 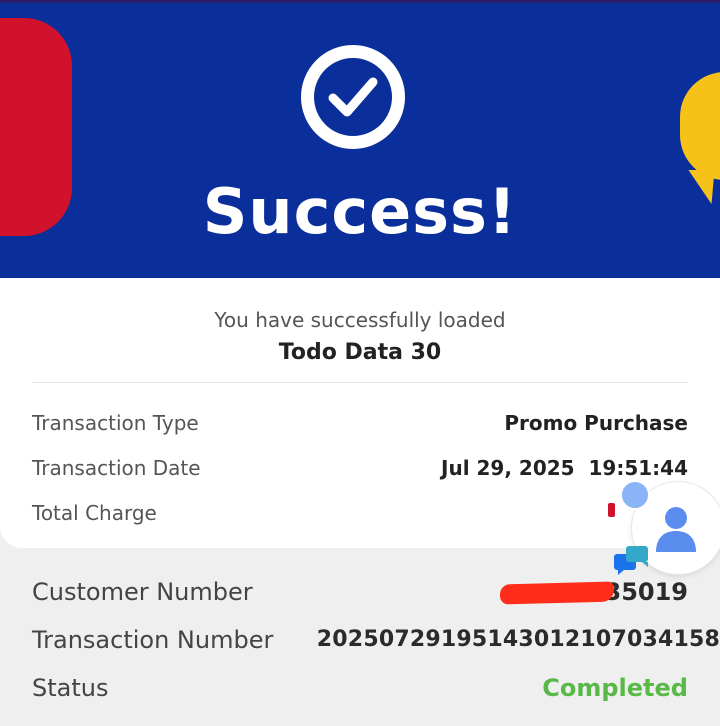 What do you see at coordinates (360, 211) in the screenshot?
I see `success-title: Success!` at bounding box center [360, 211].